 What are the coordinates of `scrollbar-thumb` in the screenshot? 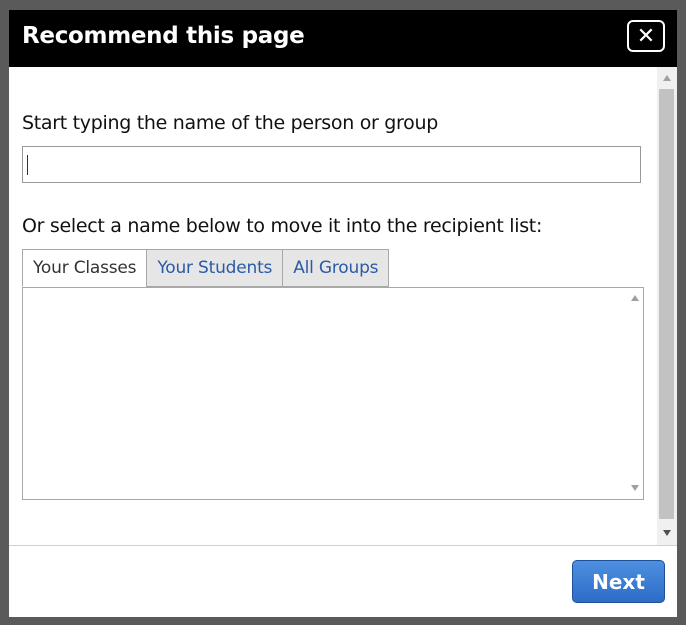 It's located at (666, 304).